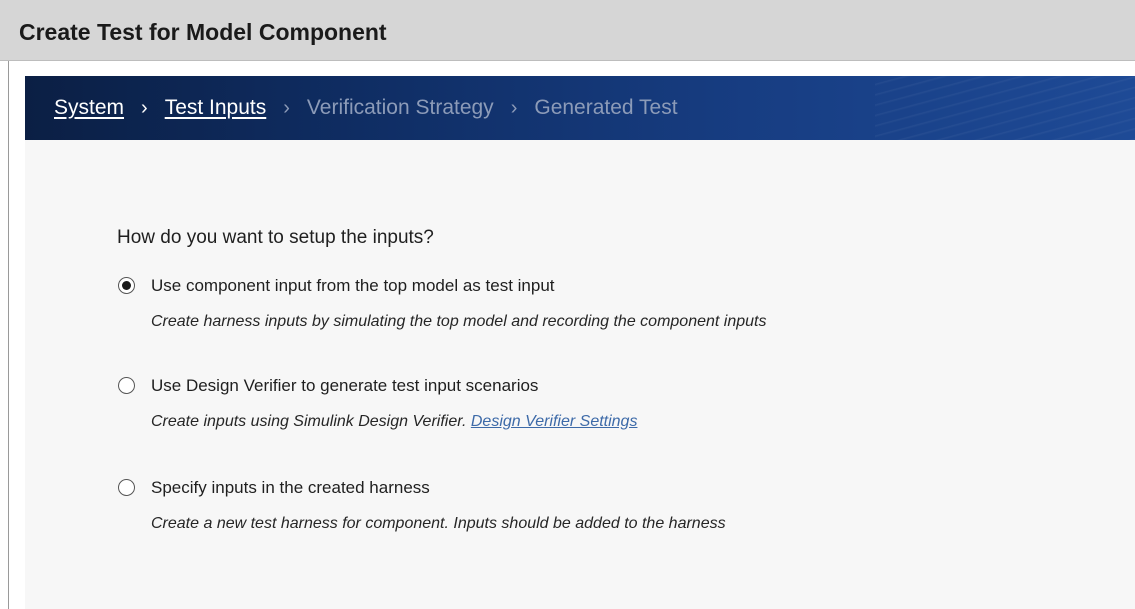 Image resolution: width=1135 pixels, height=609 pixels. What do you see at coordinates (8, 335) in the screenshot?
I see `frame-border` at bounding box center [8, 335].